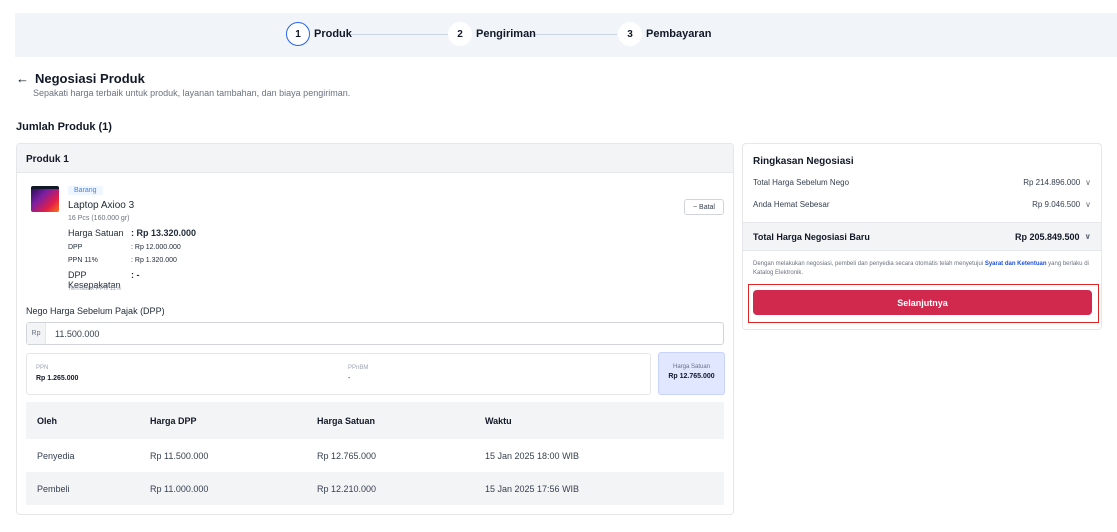 The height and width of the screenshot is (532, 1117). I want to click on tax-breakdown: PPN Rp 1.265.000 PPnBM -, so click(338, 374).